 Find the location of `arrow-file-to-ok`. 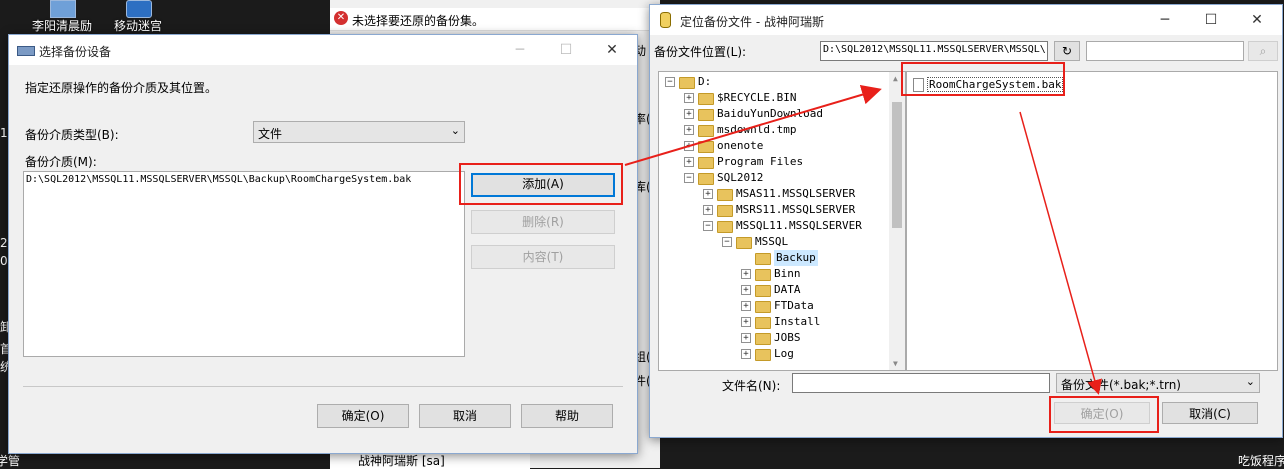

arrow-file-to-ok is located at coordinates (1061, 253).